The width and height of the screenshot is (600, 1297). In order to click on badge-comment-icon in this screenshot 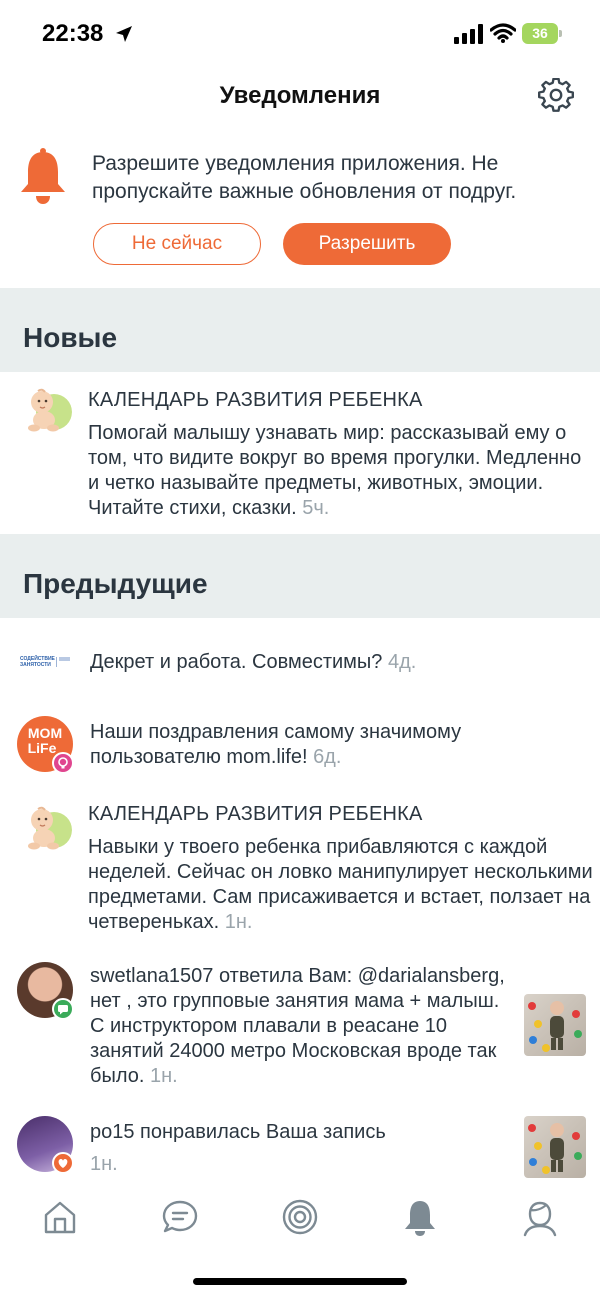, I will do `click(63, 1009)`.